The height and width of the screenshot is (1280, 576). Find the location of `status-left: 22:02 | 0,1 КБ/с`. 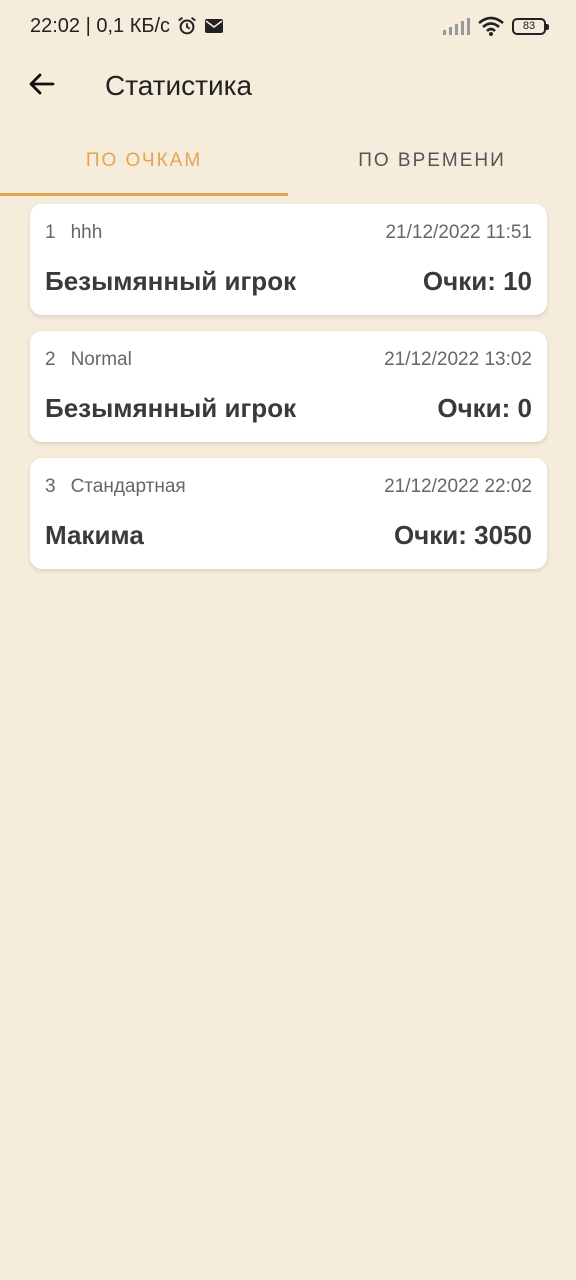

status-left: 22:02 | 0,1 КБ/с is located at coordinates (127, 26).